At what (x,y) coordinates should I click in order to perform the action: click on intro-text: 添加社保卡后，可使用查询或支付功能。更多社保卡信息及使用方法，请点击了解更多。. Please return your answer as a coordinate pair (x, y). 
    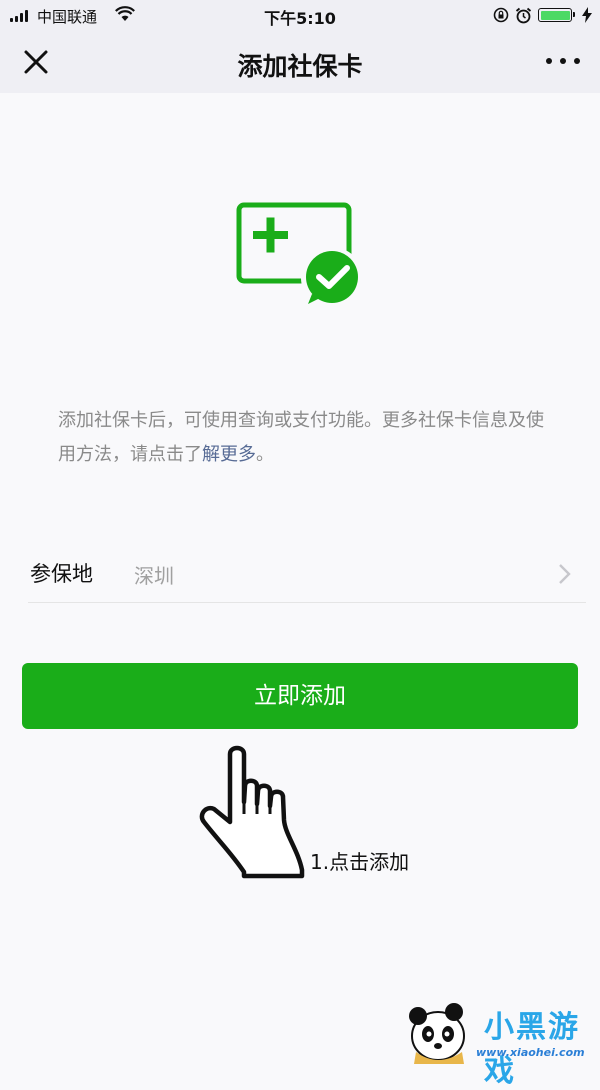
    Looking at the image, I should click on (303, 438).